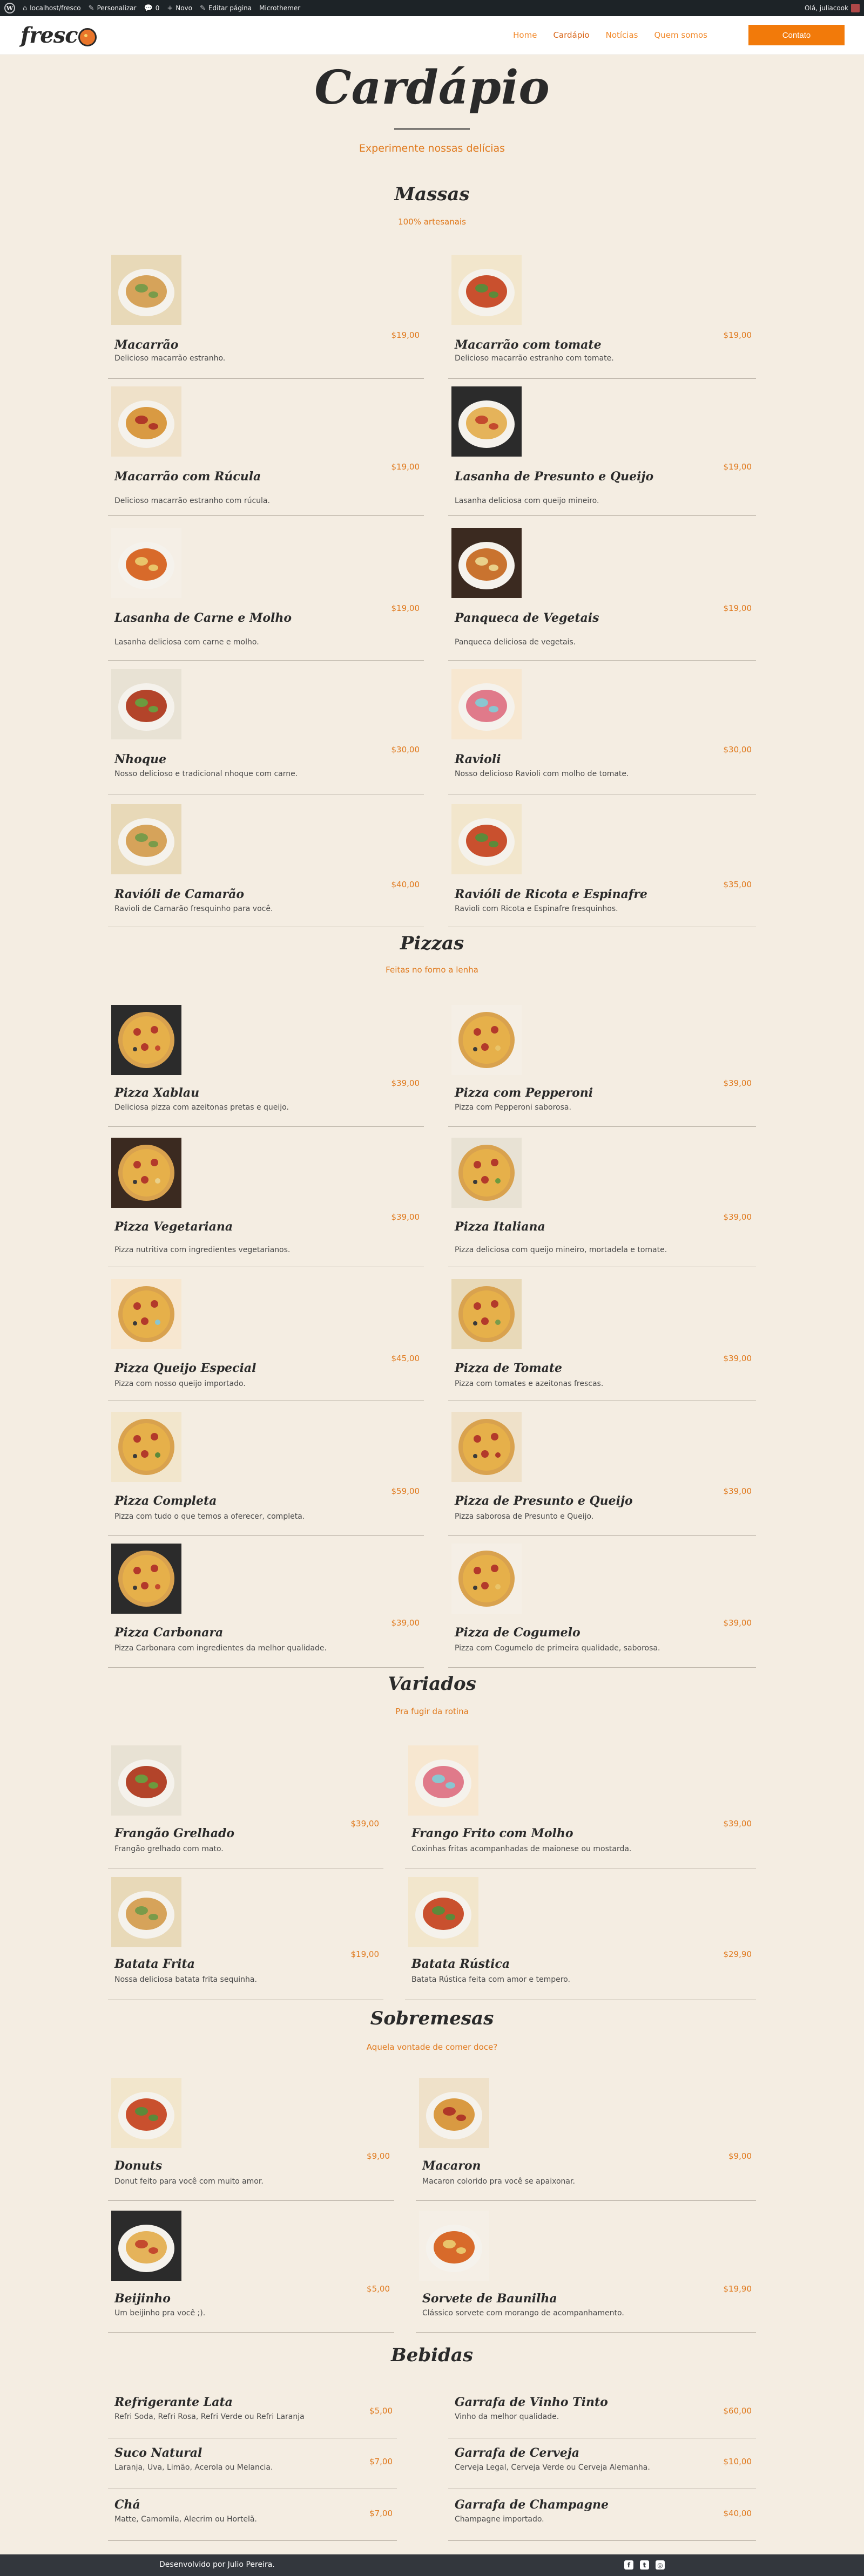  Describe the element at coordinates (381, 2411) in the screenshot. I see `menu-item-price: $5,00` at that location.